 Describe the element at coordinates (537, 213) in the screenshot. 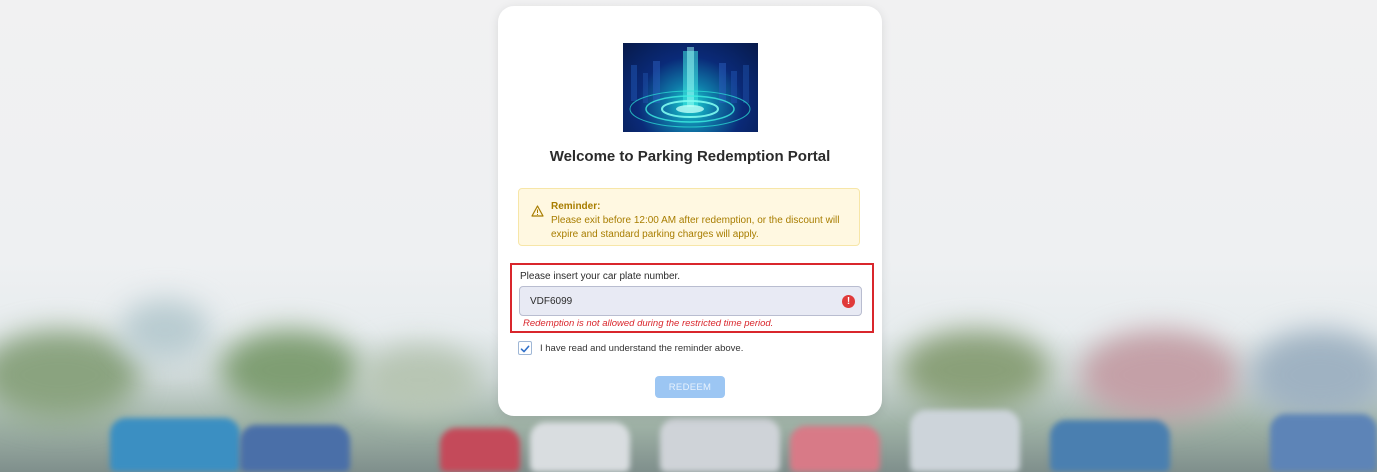

I see `warning-icon` at that location.